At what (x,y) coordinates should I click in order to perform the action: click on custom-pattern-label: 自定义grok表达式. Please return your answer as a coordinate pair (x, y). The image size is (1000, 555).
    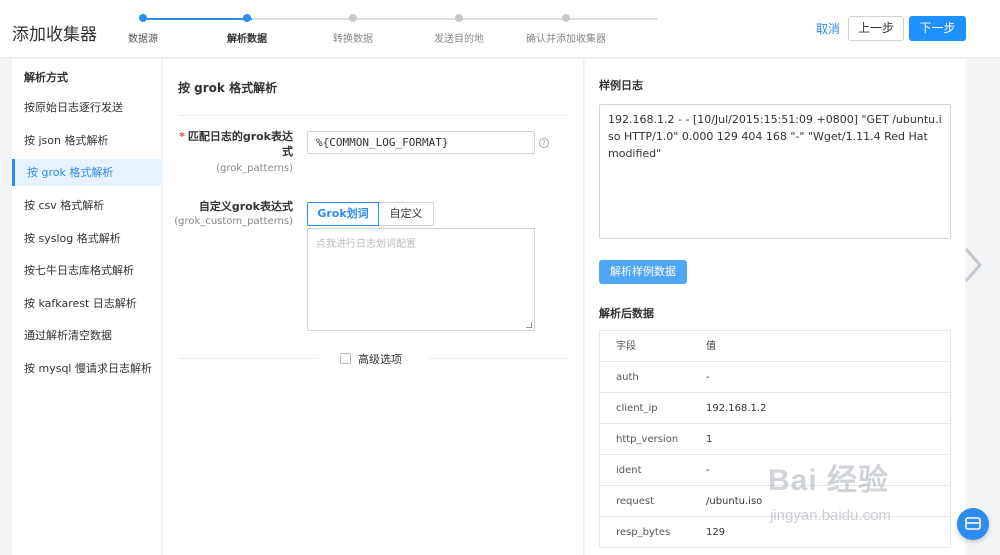
    Looking at the image, I should click on (245, 206).